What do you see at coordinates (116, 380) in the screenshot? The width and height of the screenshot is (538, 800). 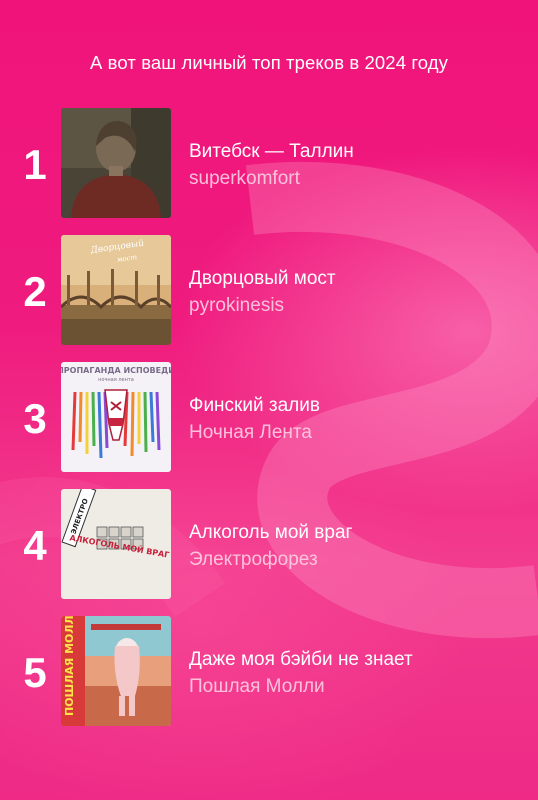 I see `svg-text: ночная лента` at bounding box center [116, 380].